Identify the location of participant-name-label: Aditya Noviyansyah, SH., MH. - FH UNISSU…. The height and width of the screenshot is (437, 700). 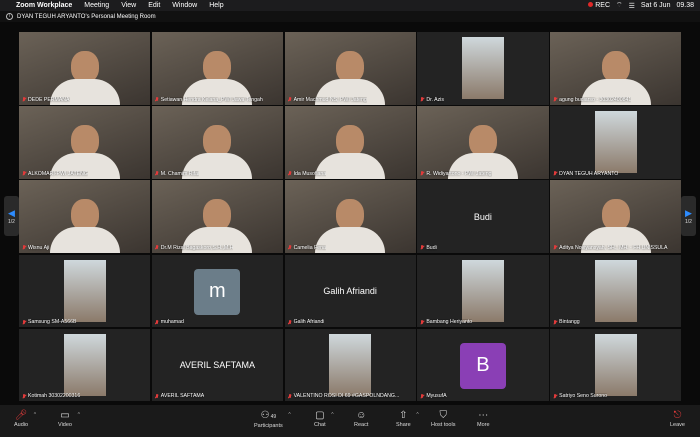
(610, 248).